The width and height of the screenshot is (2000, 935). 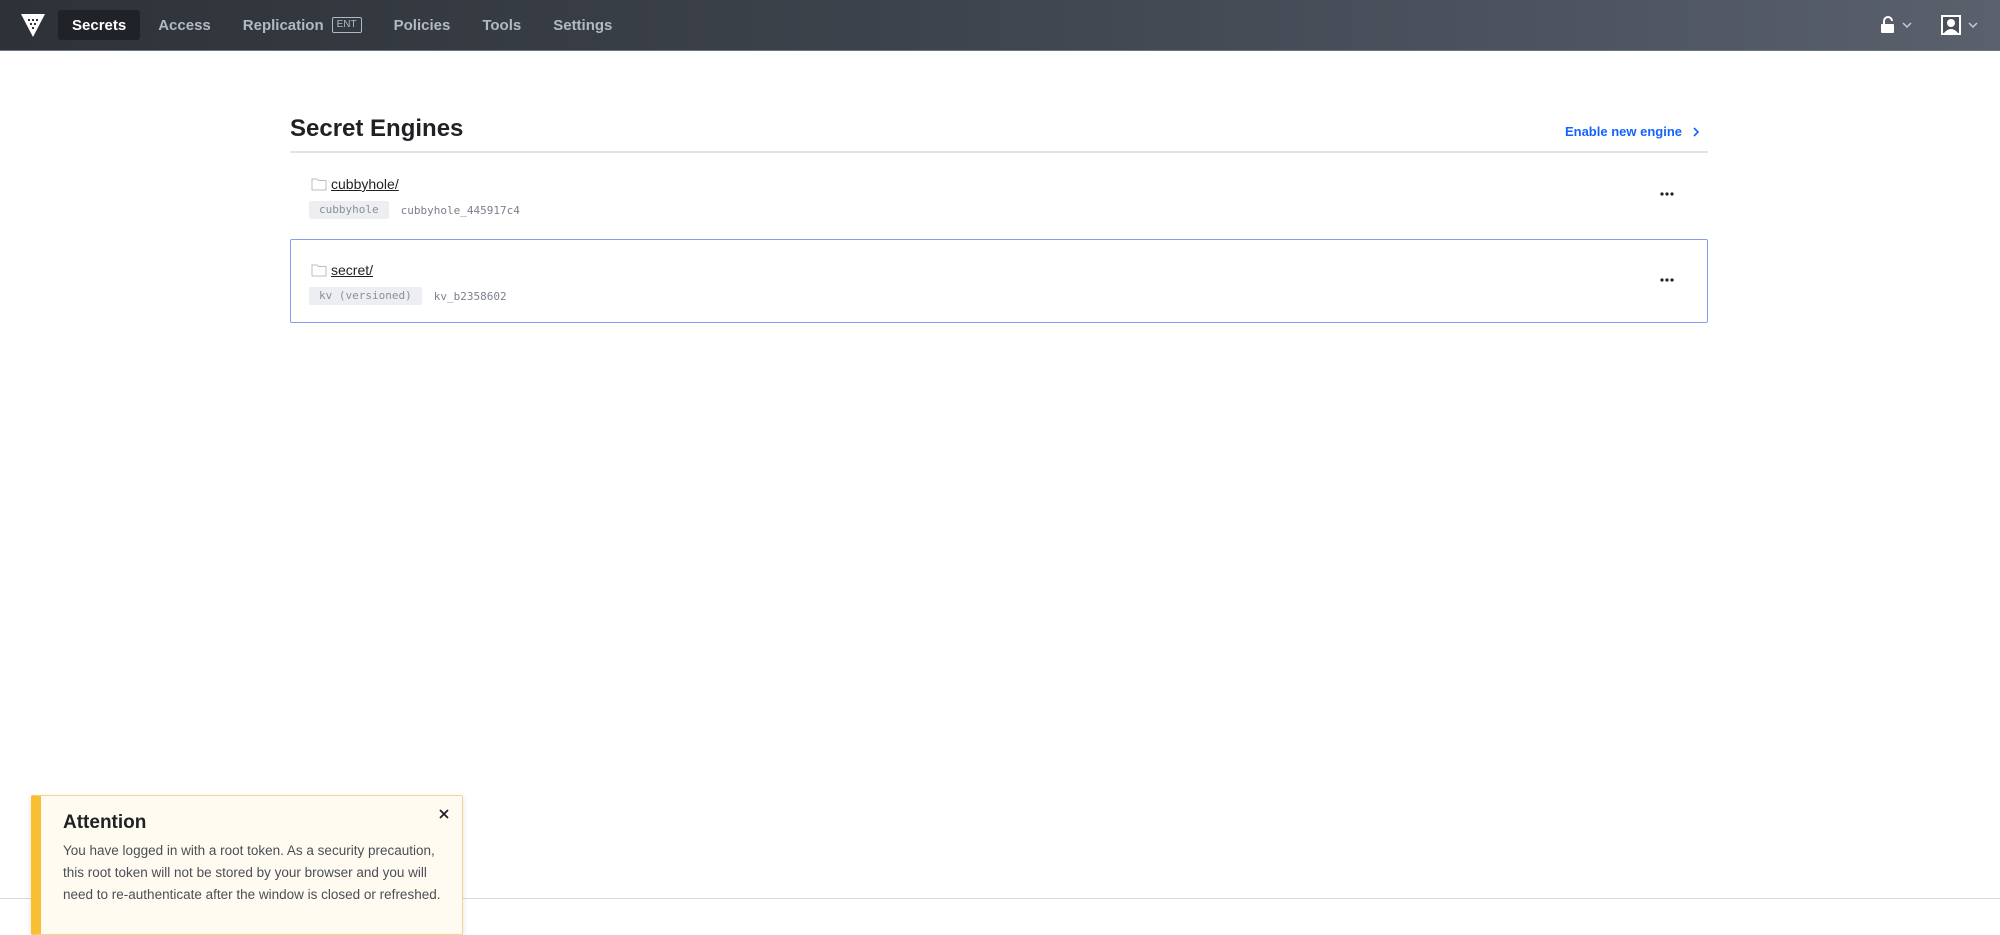 I want to click on unlocked-icon, so click(x=1887, y=24).